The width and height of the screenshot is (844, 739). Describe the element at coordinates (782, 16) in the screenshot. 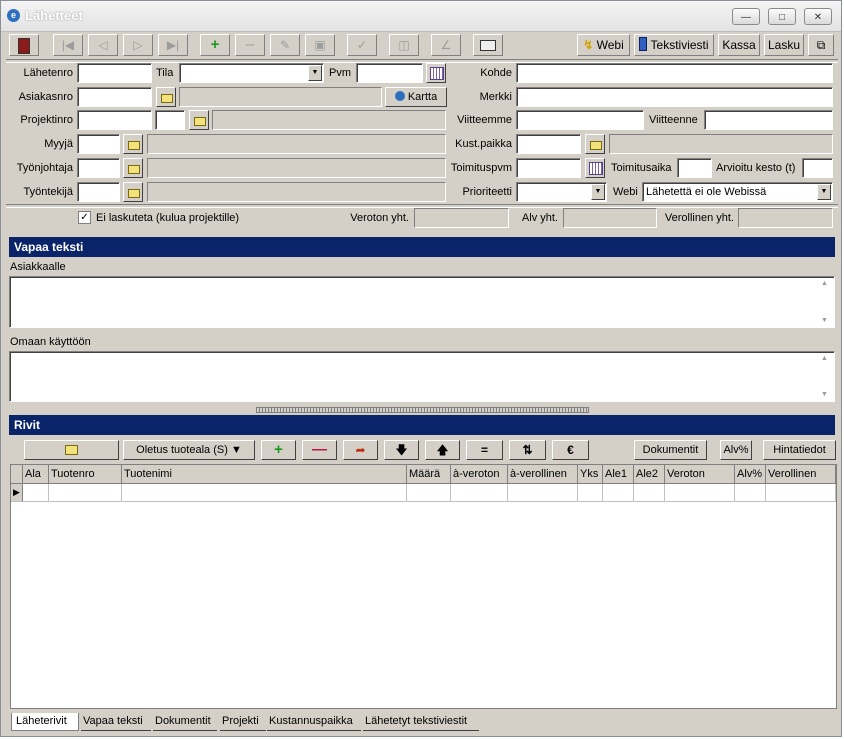

I see `maximize-button: □` at that location.